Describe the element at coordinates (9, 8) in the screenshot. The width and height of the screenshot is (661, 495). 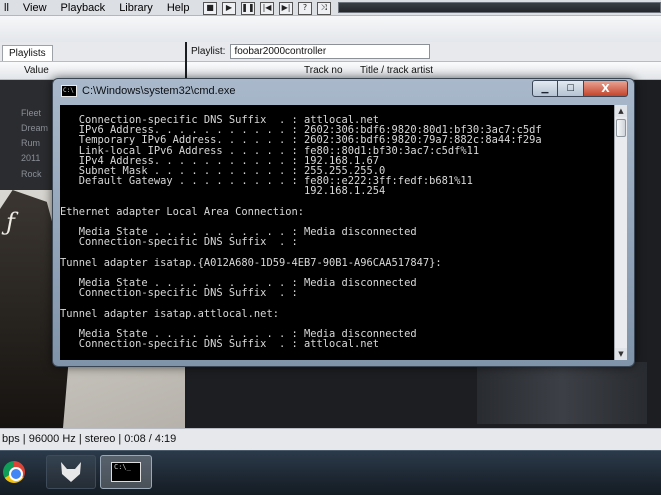
I see `menu-item-file: ll` at that location.